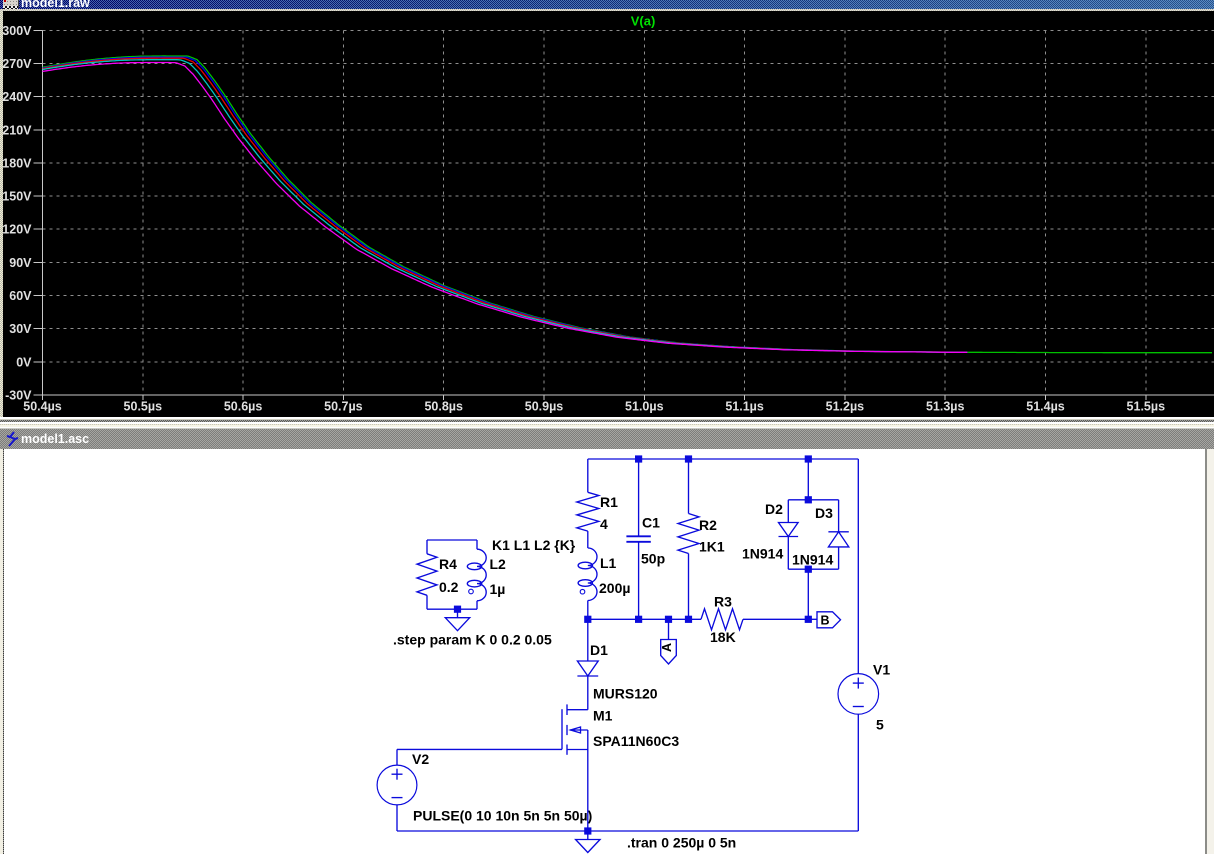 Image resolution: width=1214 pixels, height=854 pixels. I want to click on component-name: V1, so click(881, 669).